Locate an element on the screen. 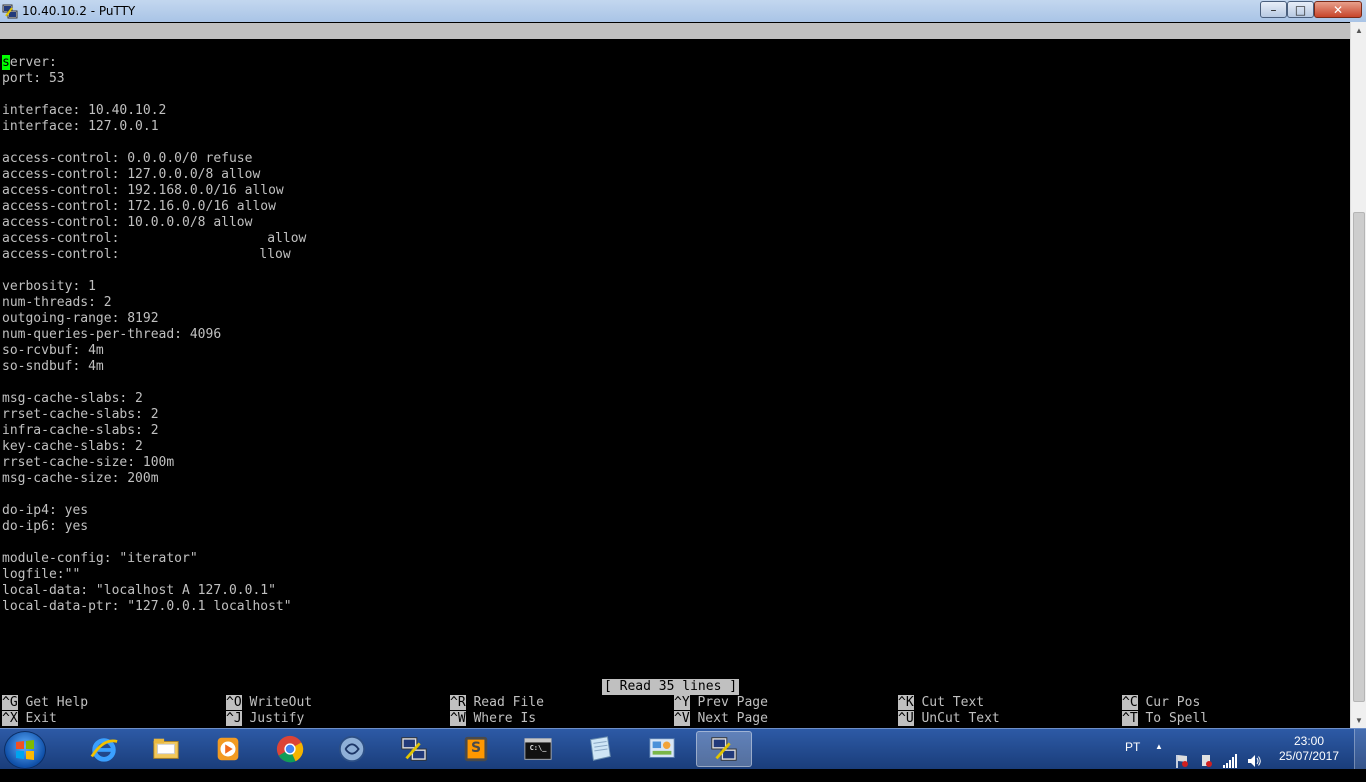 The height and width of the screenshot is (782, 1366). config-line: access-control: 10.0.0.0/8 allow is located at coordinates (127, 223).